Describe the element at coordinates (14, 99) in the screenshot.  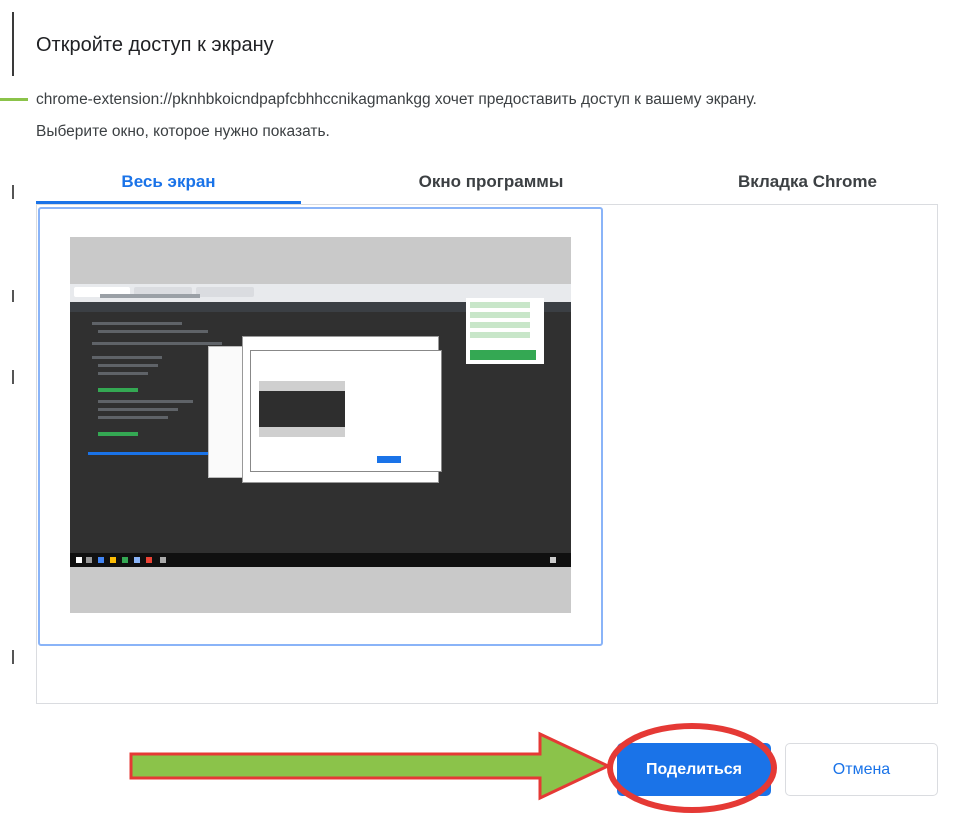
I see `left-green-stub` at that location.